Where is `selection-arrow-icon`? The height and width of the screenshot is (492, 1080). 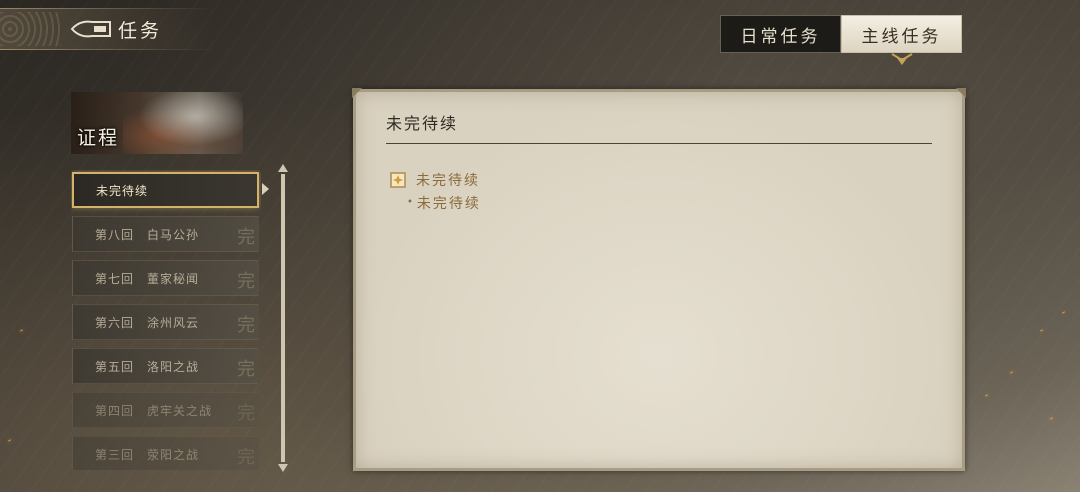
selection-arrow-icon is located at coordinates (265, 189).